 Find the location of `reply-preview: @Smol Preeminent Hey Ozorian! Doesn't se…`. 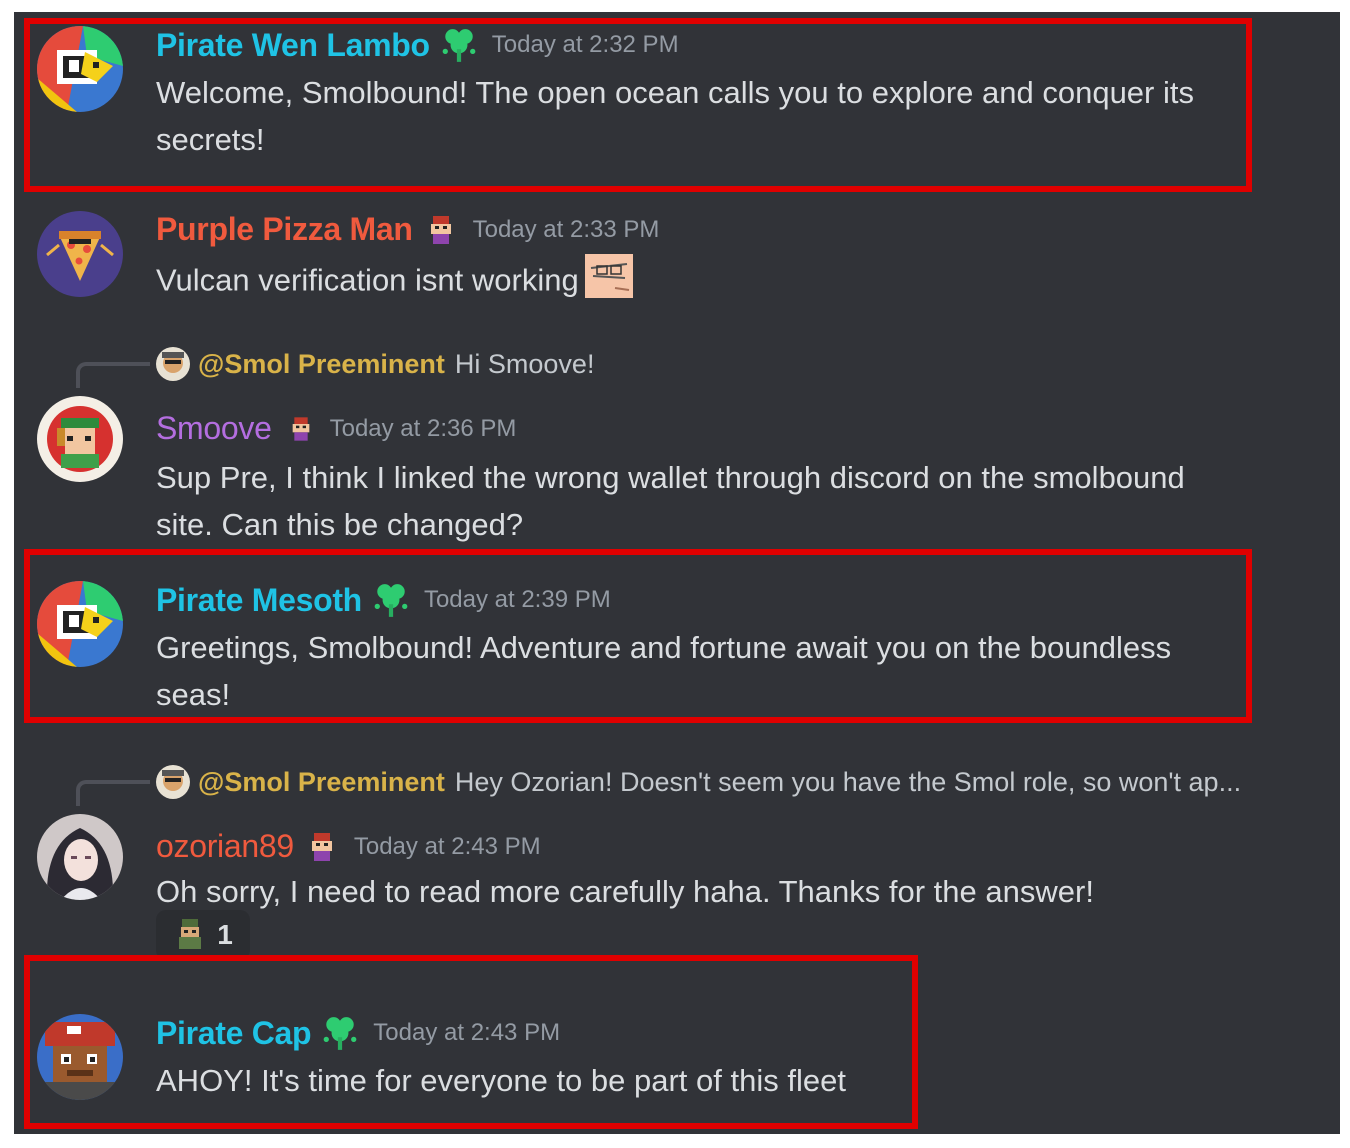

reply-preview: @Smol Preeminent Hey Ozorian! Doesn't se… is located at coordinates (698, 782).